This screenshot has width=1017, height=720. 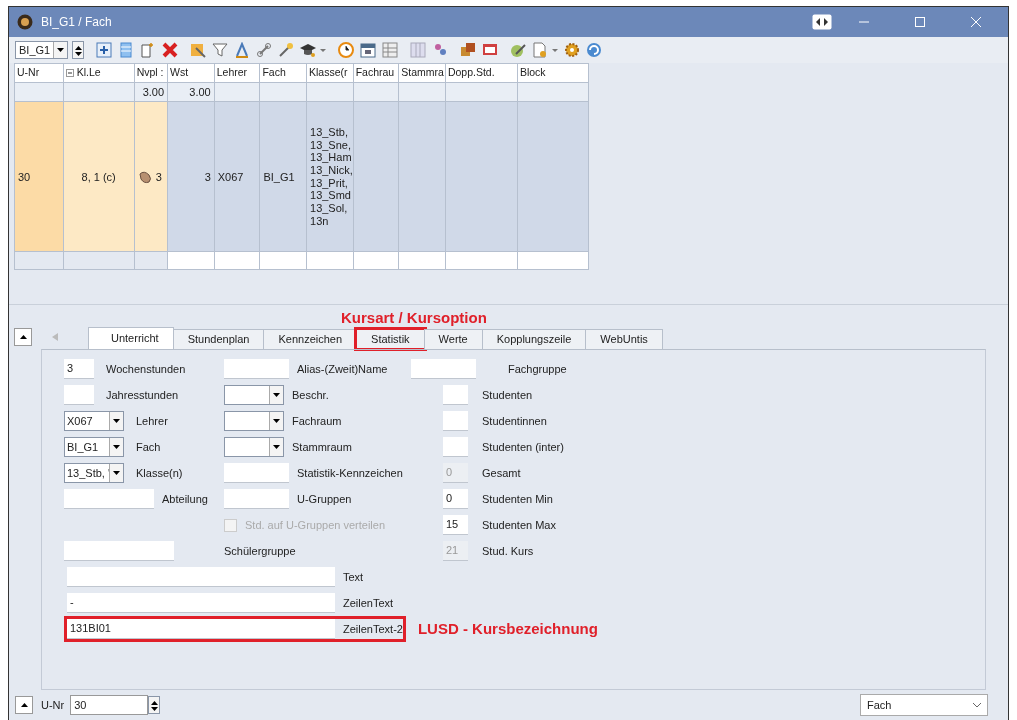 I want to click on edit-icon, so click(x=518, y=50).